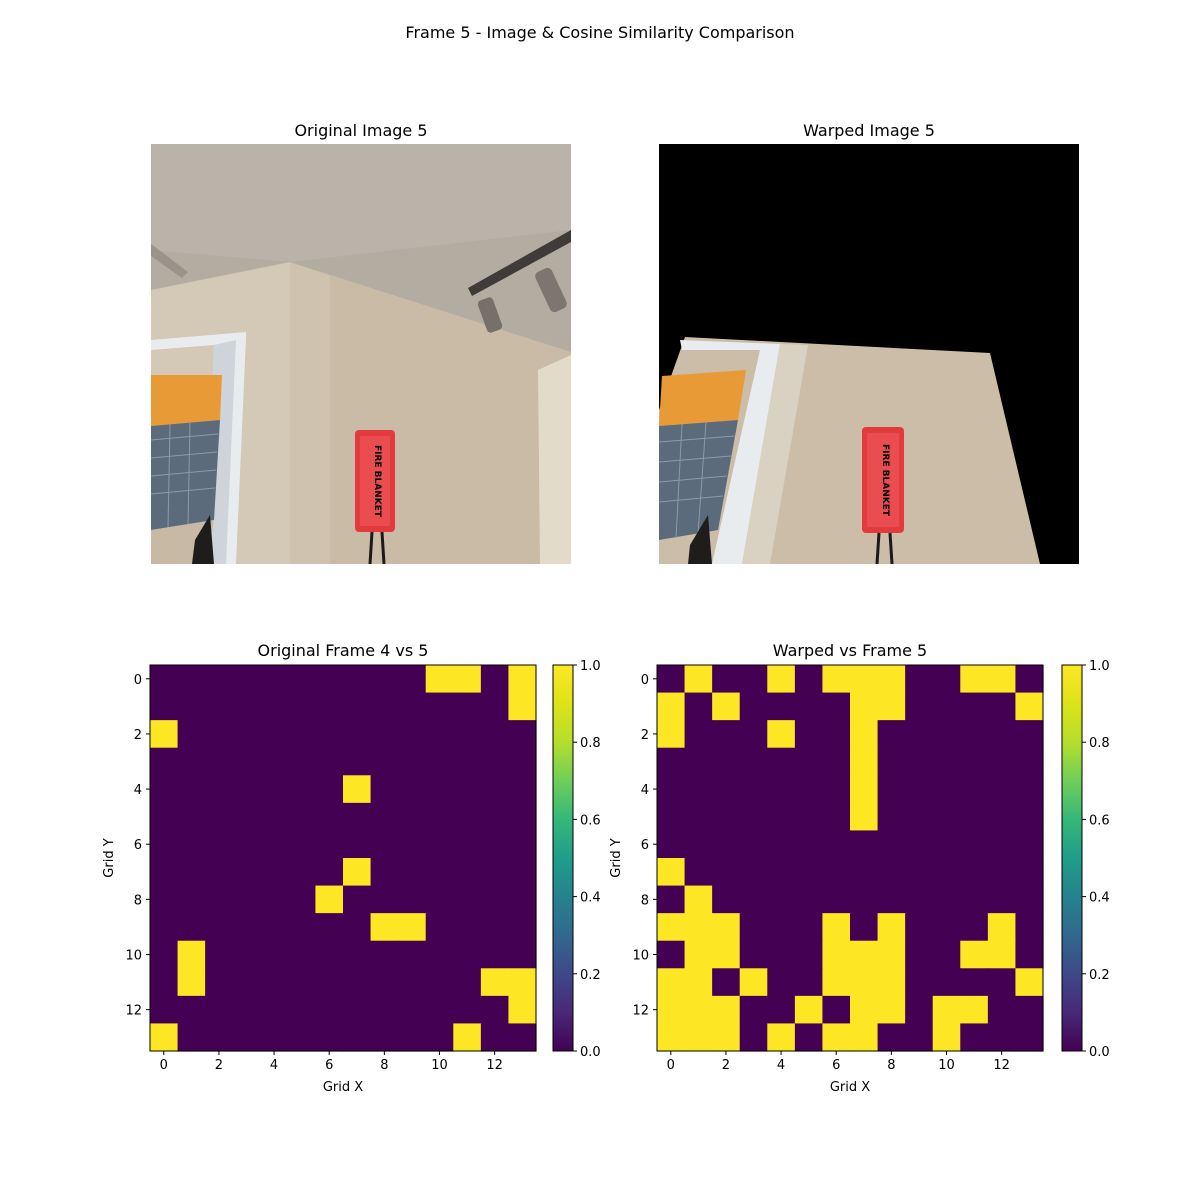 This screenshot has height=1200, width=1200. Describe the element at coordinates (919, 761) in the screenshot. I see `heatmap-cell-r3-c9` at that location.